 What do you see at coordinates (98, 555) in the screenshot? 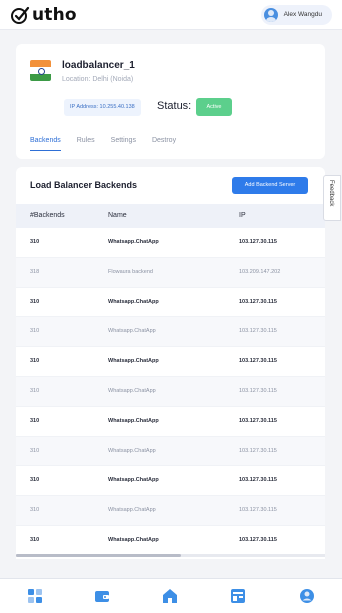
I see `scrollbar-thumb` at bounding box center [98, 555].